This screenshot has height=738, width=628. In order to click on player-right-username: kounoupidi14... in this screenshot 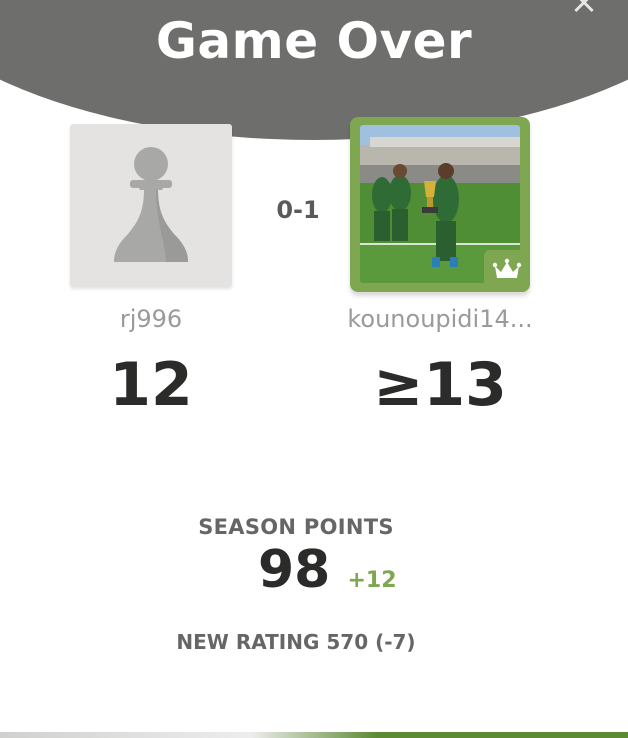, I will do `click(440, 319)`.